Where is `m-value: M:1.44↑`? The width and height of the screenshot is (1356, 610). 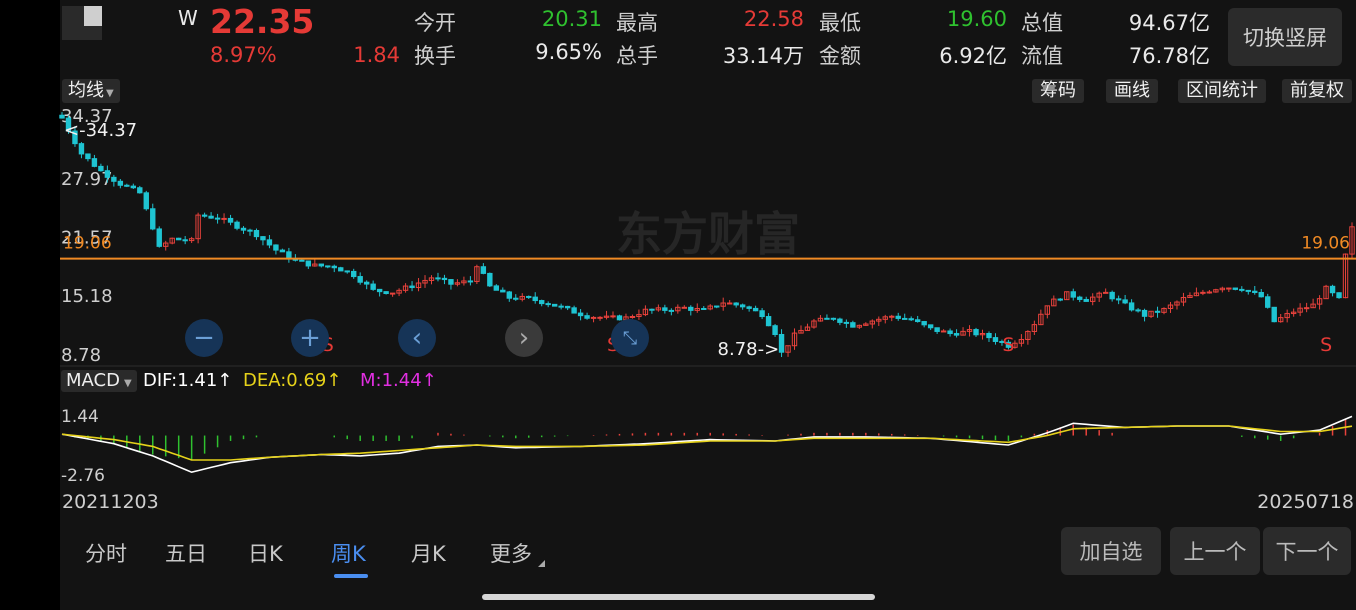 m-value: M:1.44↑ is located at coordinates (398, 380).